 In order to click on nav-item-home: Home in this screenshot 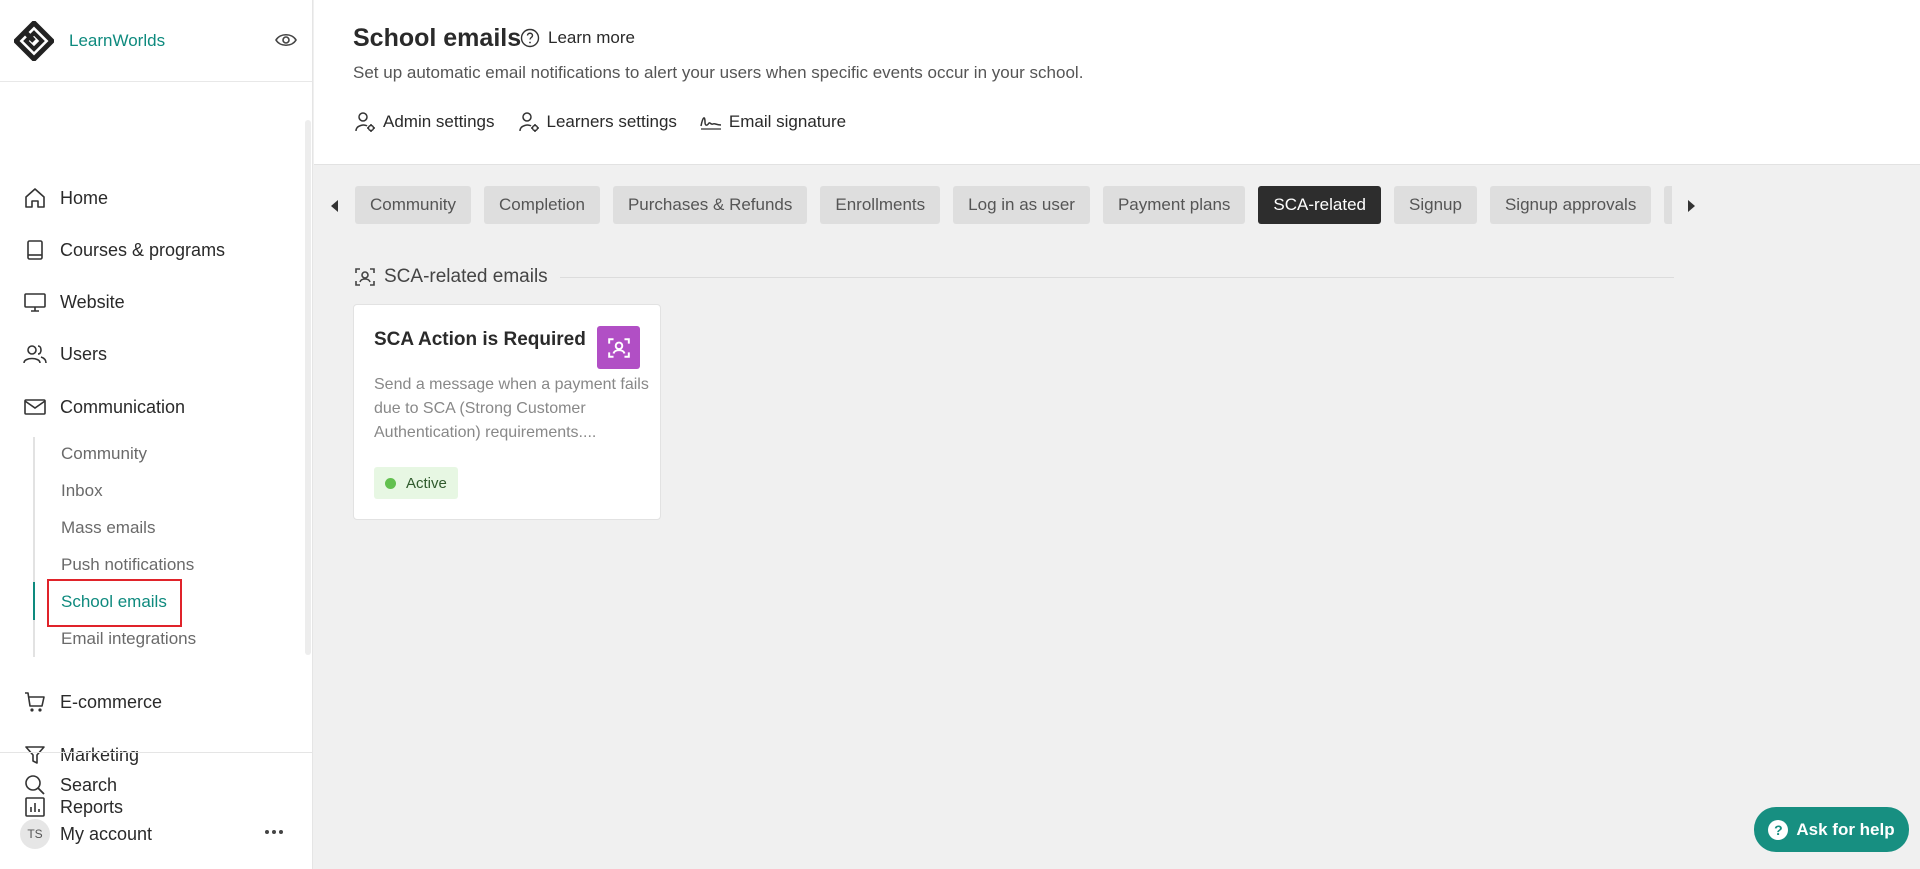, I will do `click(150, 198)`.